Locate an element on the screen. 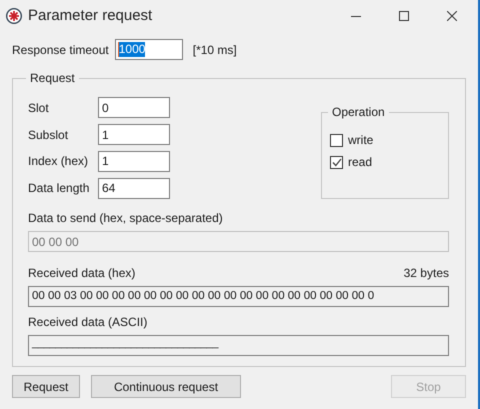 Image resolution: width=480 pixels, height=409 pixels. output-field: ________________________________ is located at coordinates (238, 345).